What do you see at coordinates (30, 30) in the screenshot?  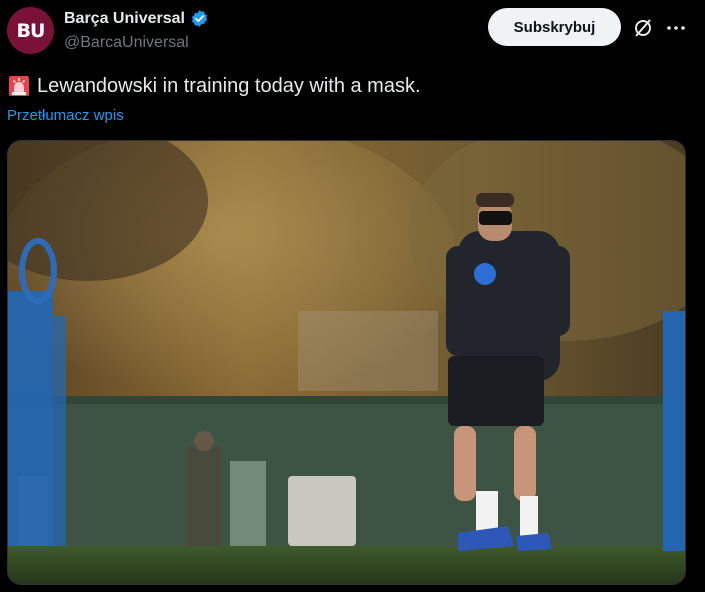 I see `avatar: BU` at bounding box center [30, 30].